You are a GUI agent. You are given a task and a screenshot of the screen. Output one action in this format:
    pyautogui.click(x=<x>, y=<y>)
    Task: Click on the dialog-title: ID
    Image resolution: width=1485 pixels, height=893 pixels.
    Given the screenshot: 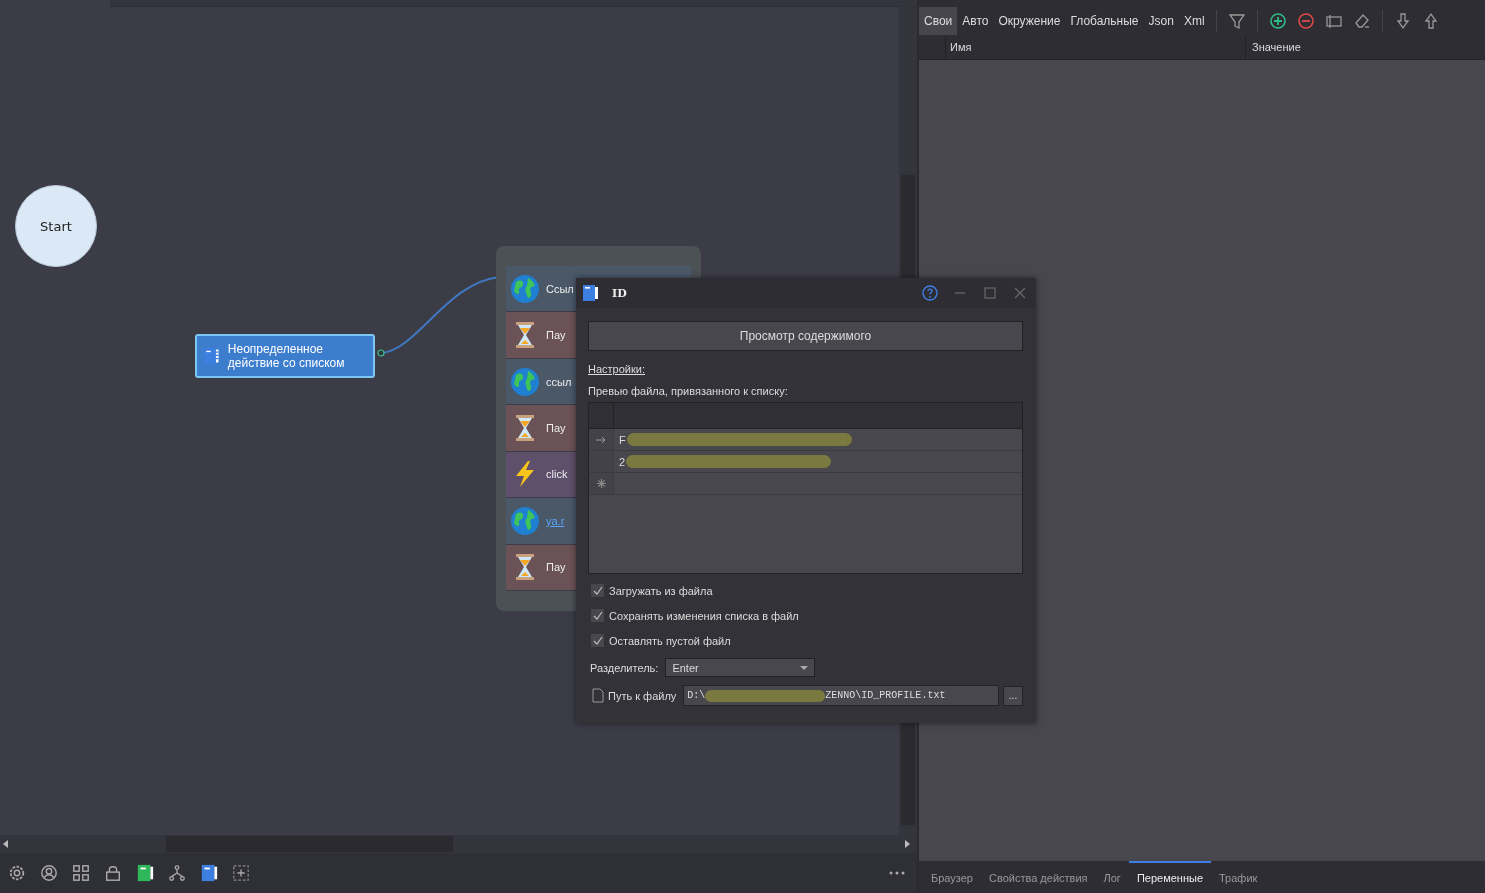 What is the action you would take?
    pyautogui.click(x=619, y=293)
    